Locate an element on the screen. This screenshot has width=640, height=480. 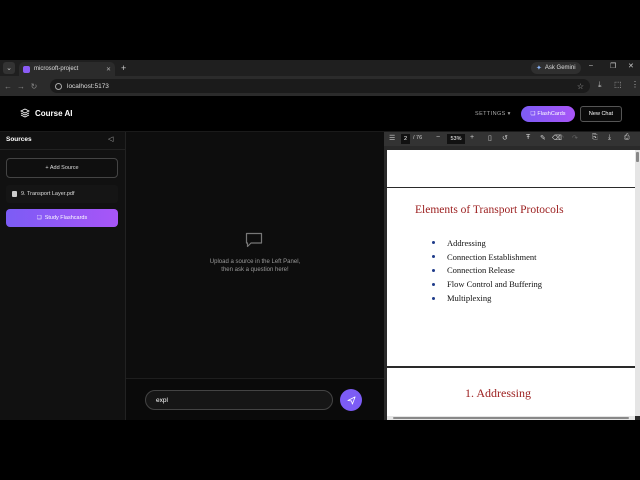
study-flashcards-button: ❏ Study Flashcards is located at coordinates (62, 218).